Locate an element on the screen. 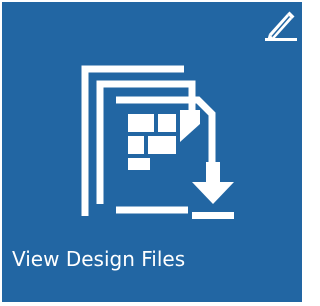  pencil-icon is located at coordinates (281, 26).